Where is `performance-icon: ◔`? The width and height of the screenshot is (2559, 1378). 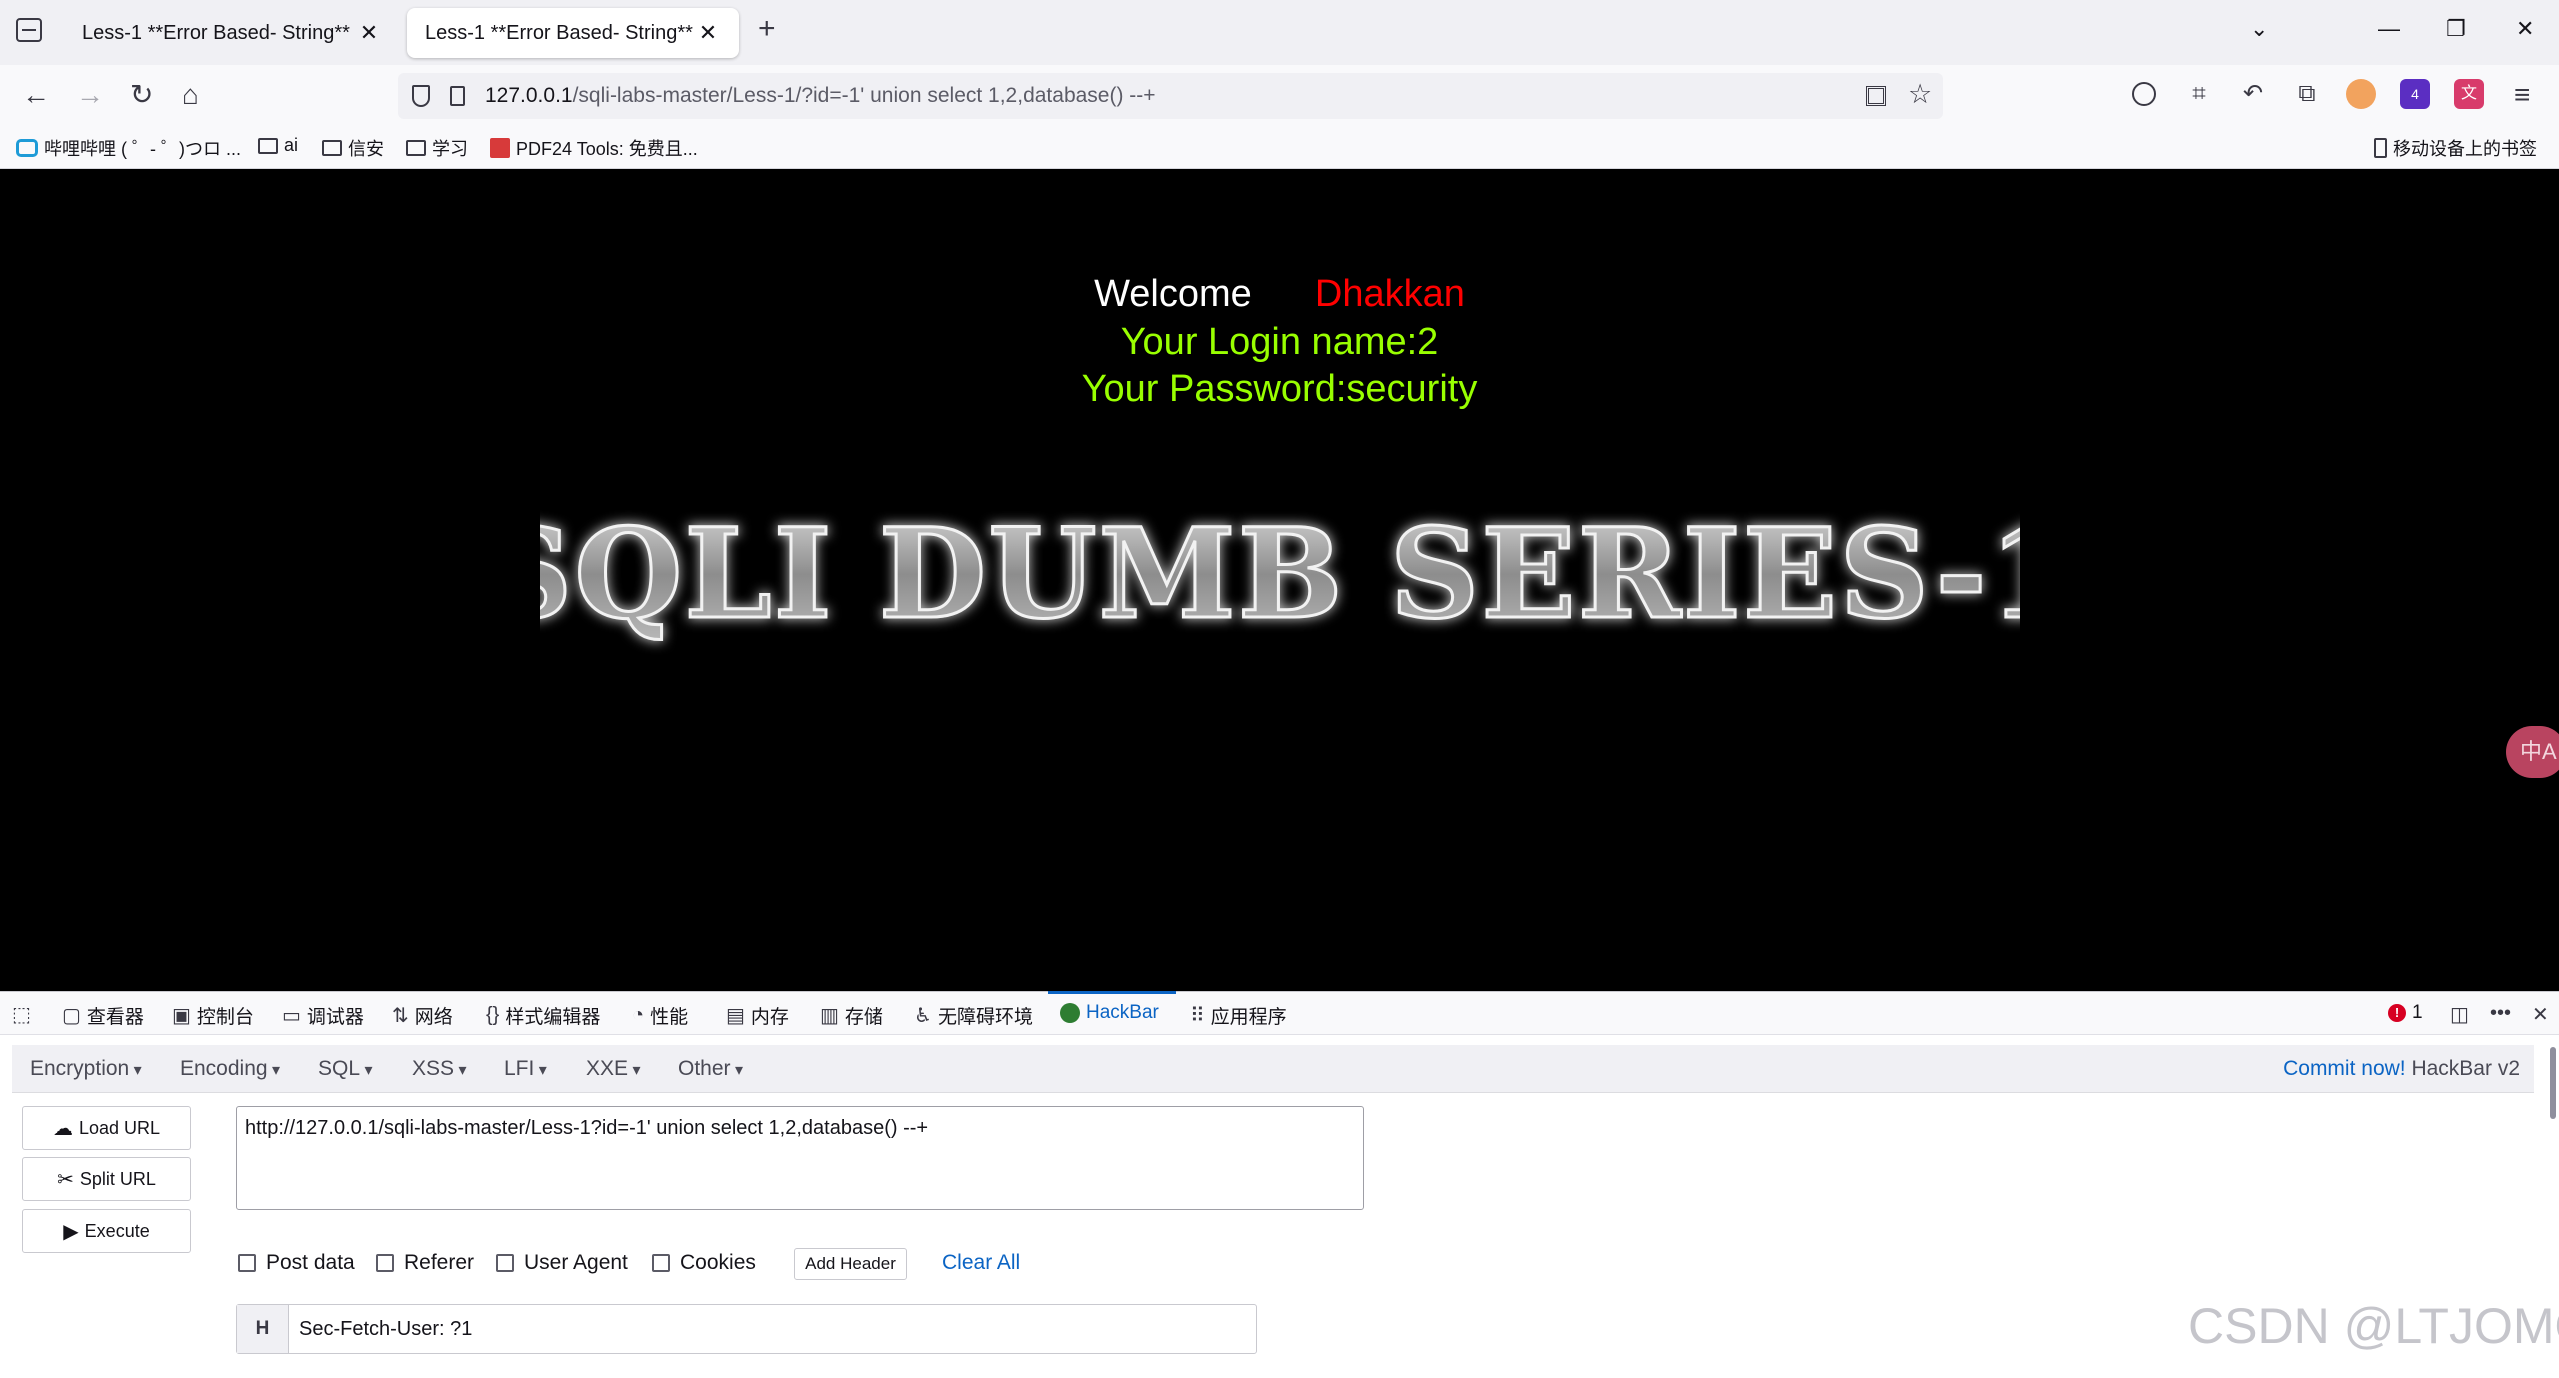
performance-icon: ◔ is located at coordinates (638, 1015).